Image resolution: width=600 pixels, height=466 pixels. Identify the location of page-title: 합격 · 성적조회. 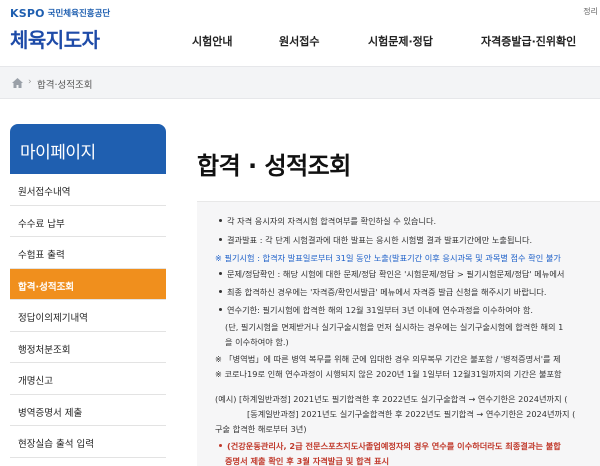
(274, 166).